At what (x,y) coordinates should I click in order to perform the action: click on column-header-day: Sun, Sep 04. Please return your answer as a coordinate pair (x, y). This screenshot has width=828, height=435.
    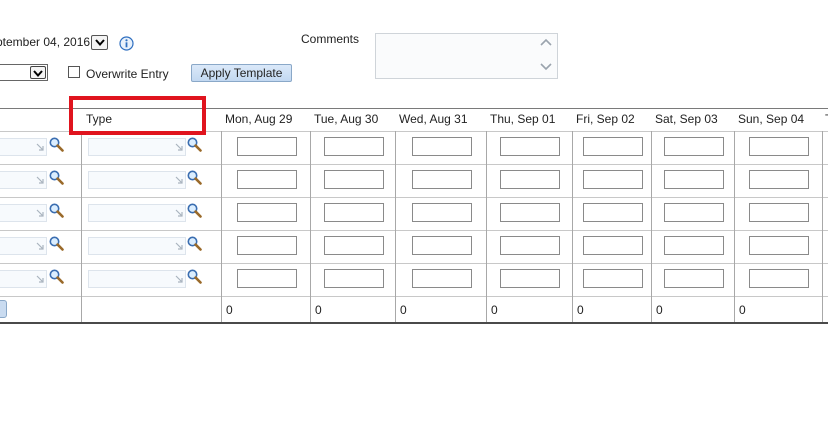
    Looking at the image, I should click on (771, 119).